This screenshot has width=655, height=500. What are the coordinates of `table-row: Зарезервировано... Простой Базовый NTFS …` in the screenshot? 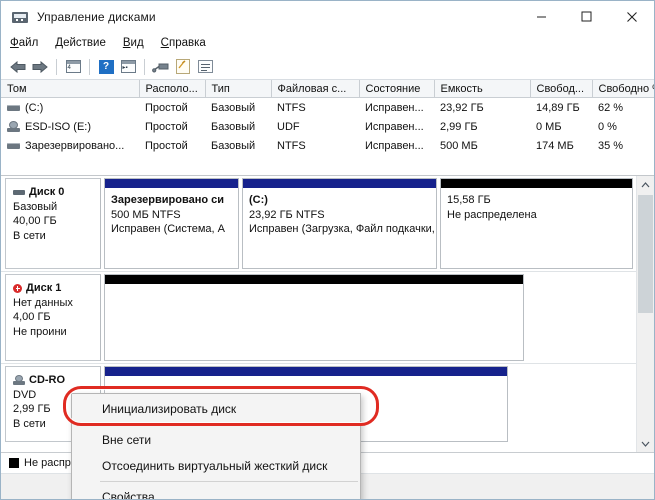 It's located at (327, 145).